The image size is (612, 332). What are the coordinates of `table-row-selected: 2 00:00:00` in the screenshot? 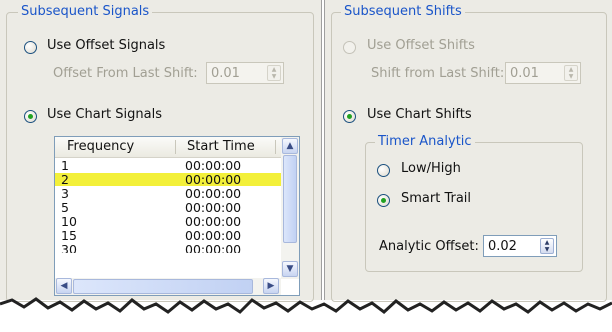 It's located at (168, 179).